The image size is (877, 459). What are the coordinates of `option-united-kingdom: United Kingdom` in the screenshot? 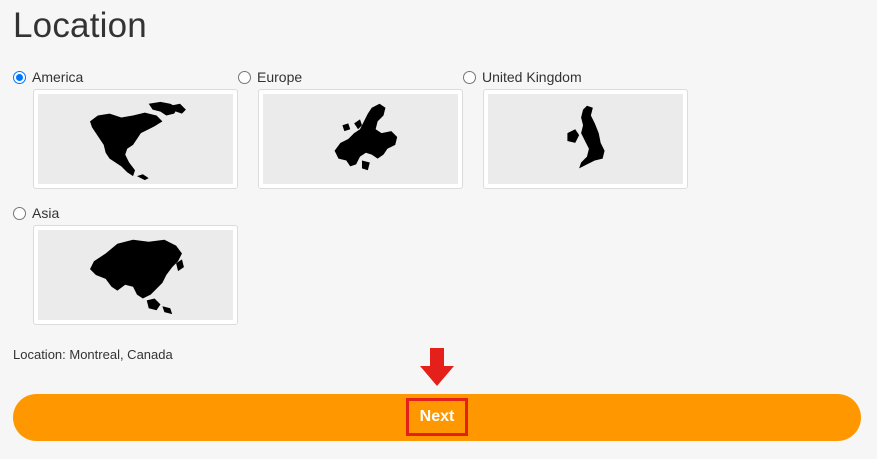 It's located at (575, 129).